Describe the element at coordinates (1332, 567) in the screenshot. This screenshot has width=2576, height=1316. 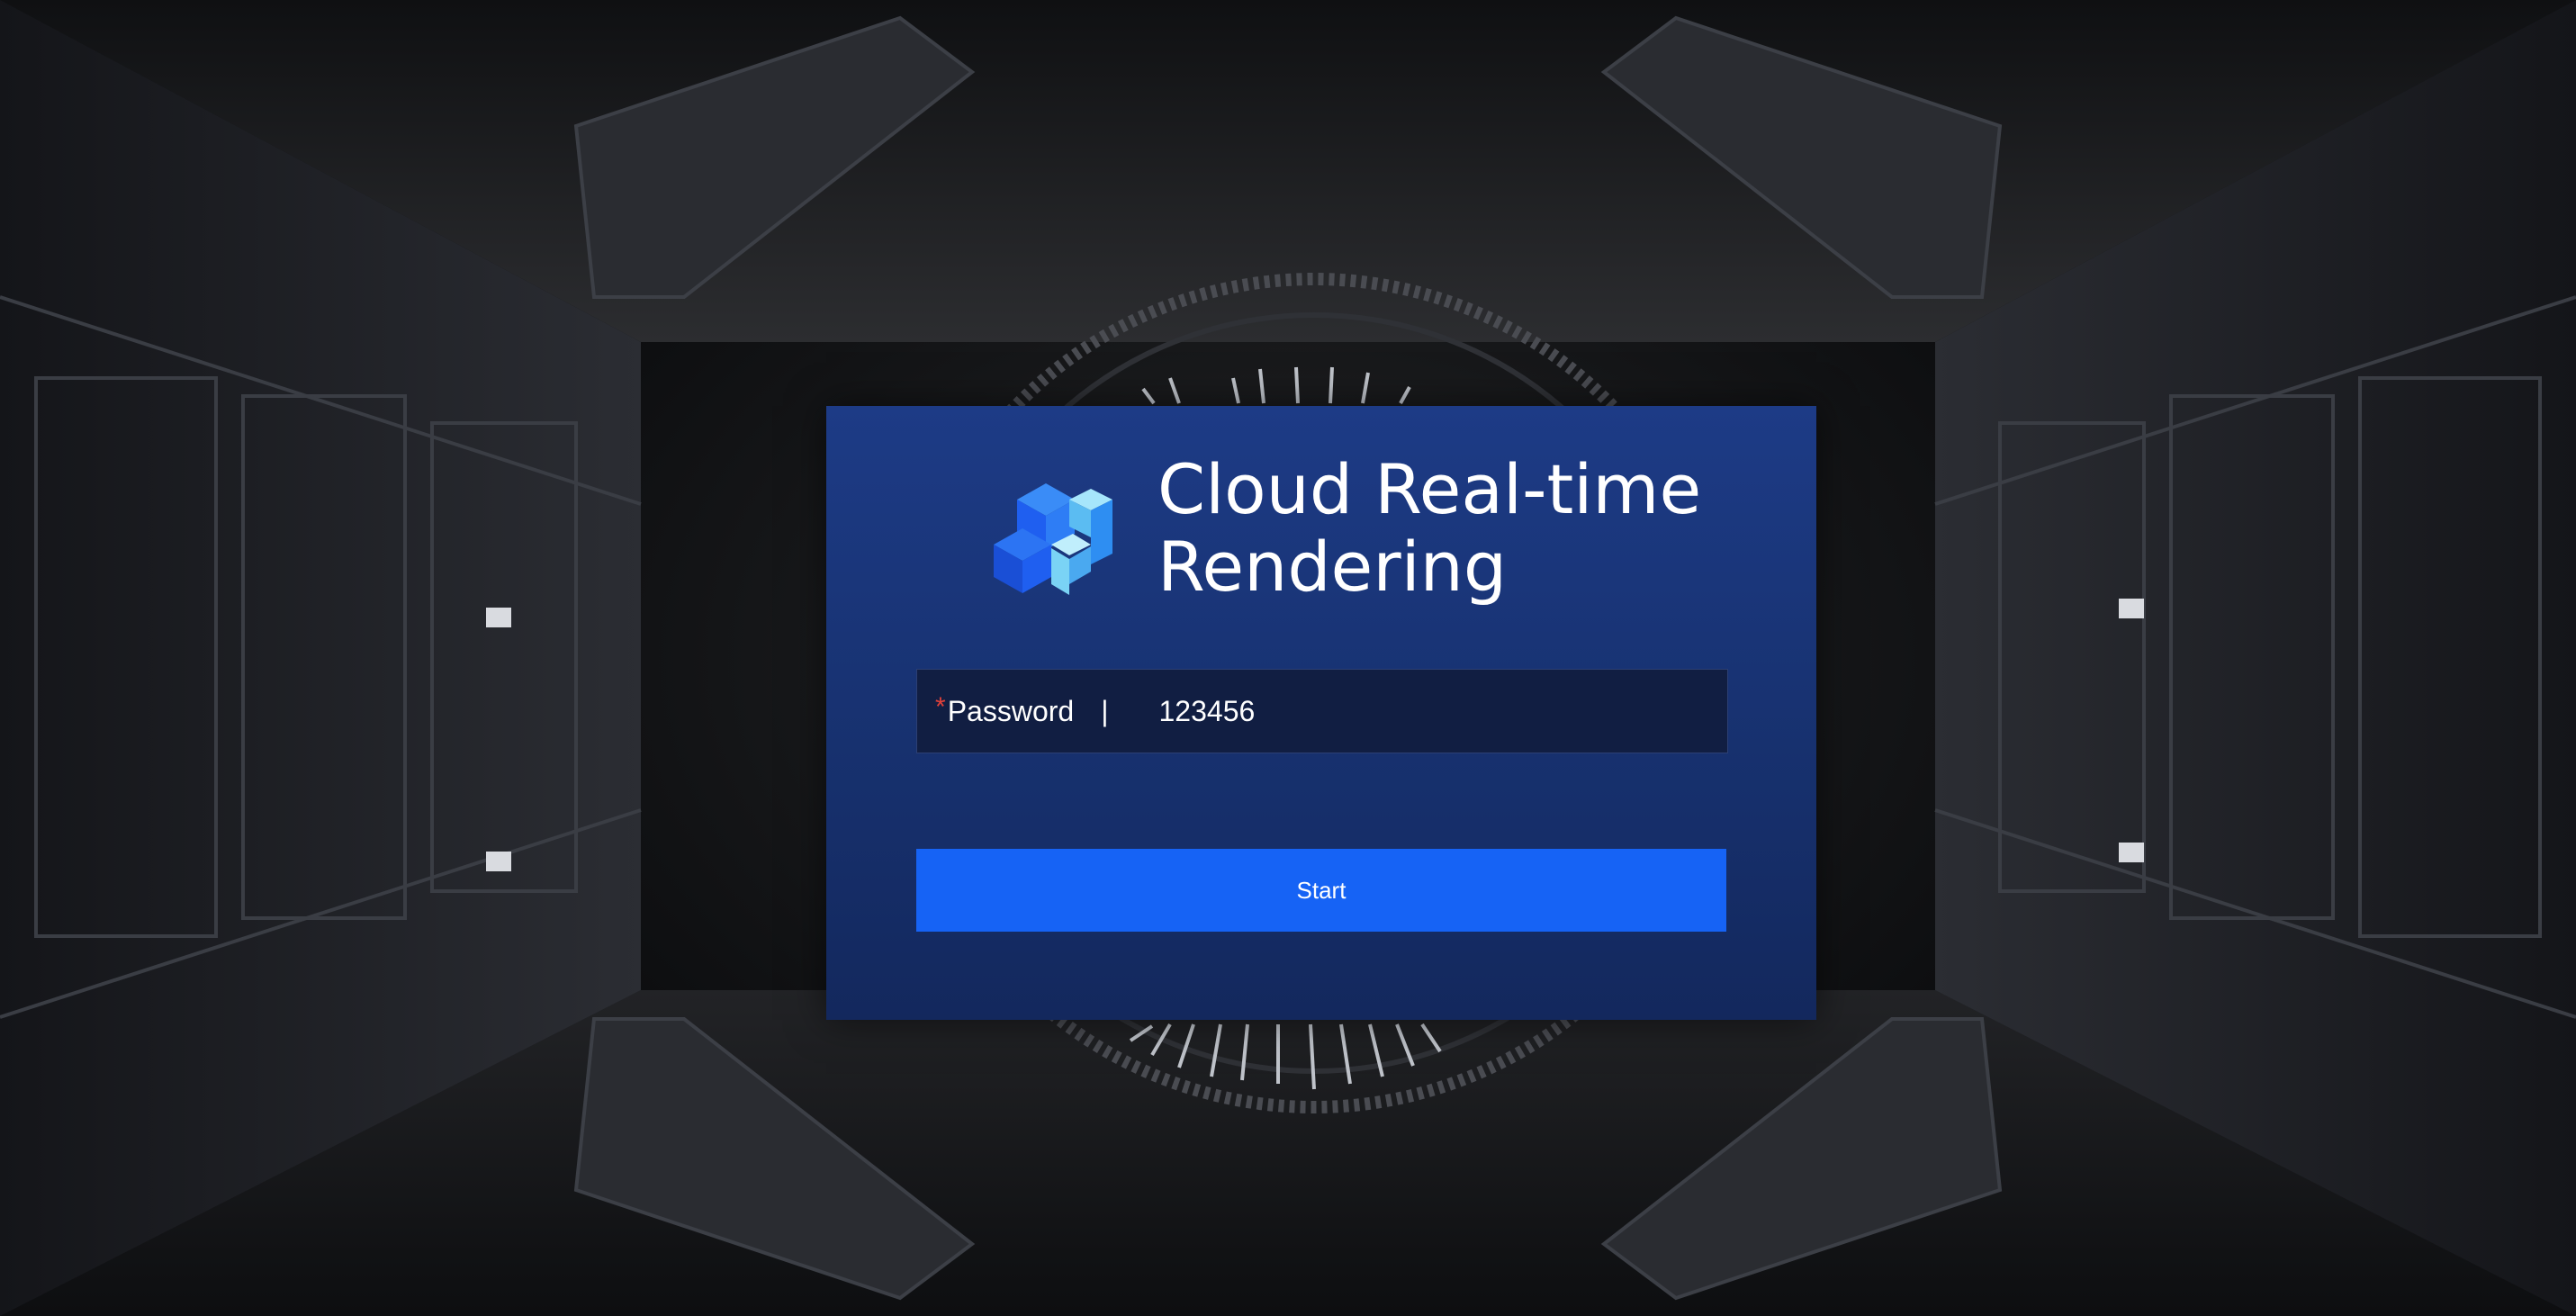
I see `app-title-line-2: Rendering` at that location.